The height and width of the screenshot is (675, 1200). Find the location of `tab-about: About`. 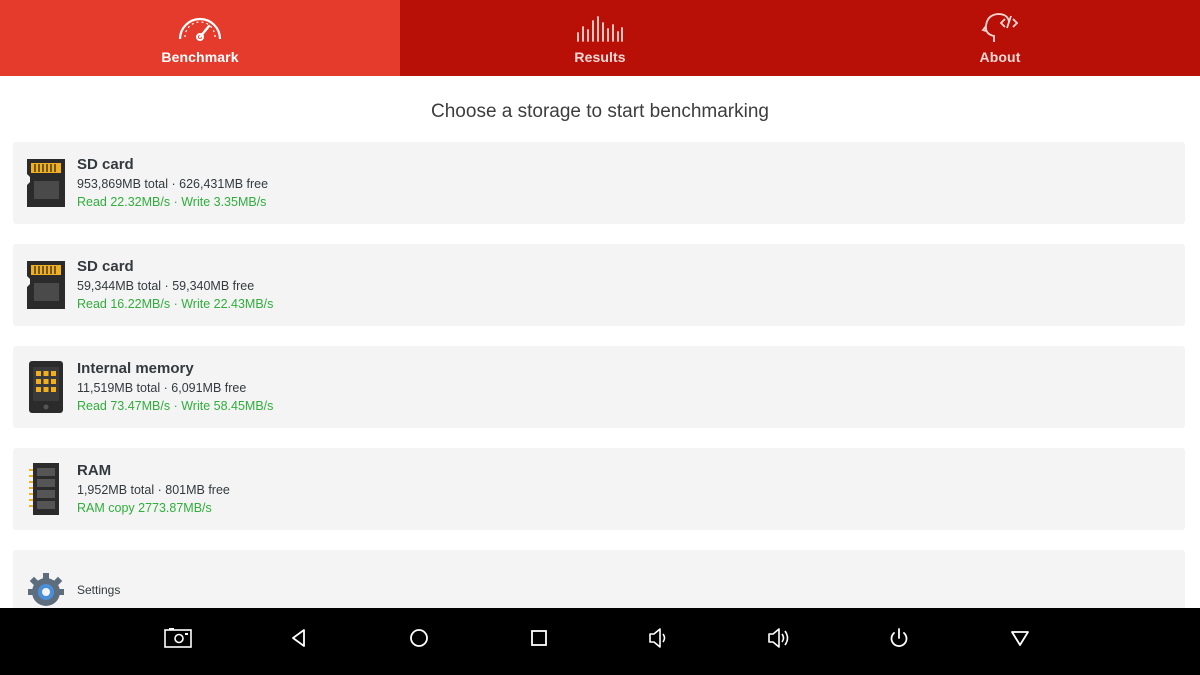

tab-about: About is located at coordinates (1000, 38).